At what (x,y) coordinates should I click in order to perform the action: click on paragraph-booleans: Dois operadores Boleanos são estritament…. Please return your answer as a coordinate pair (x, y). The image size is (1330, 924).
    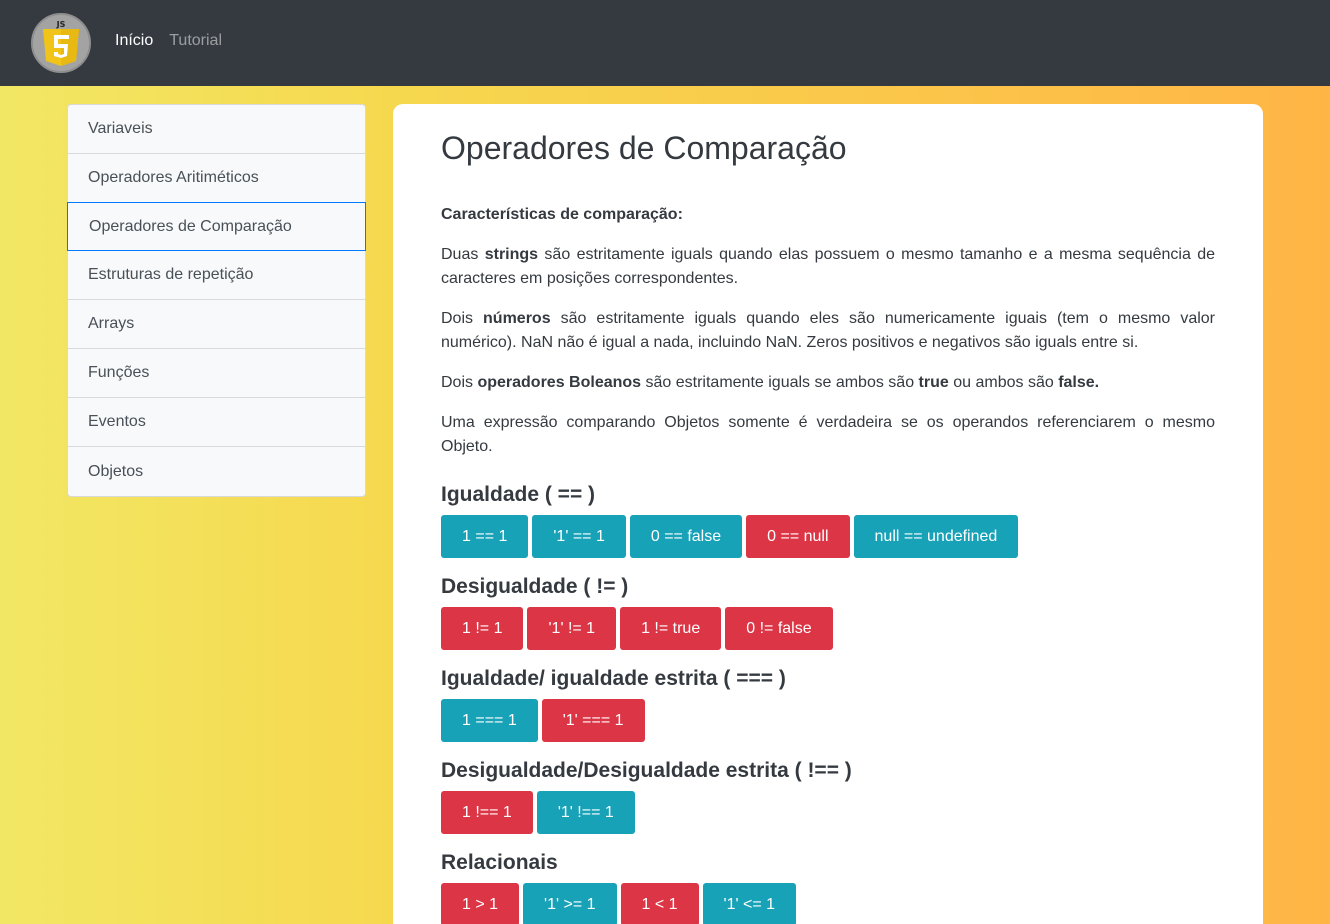
    Looking at the image, I should click on (770, 382).